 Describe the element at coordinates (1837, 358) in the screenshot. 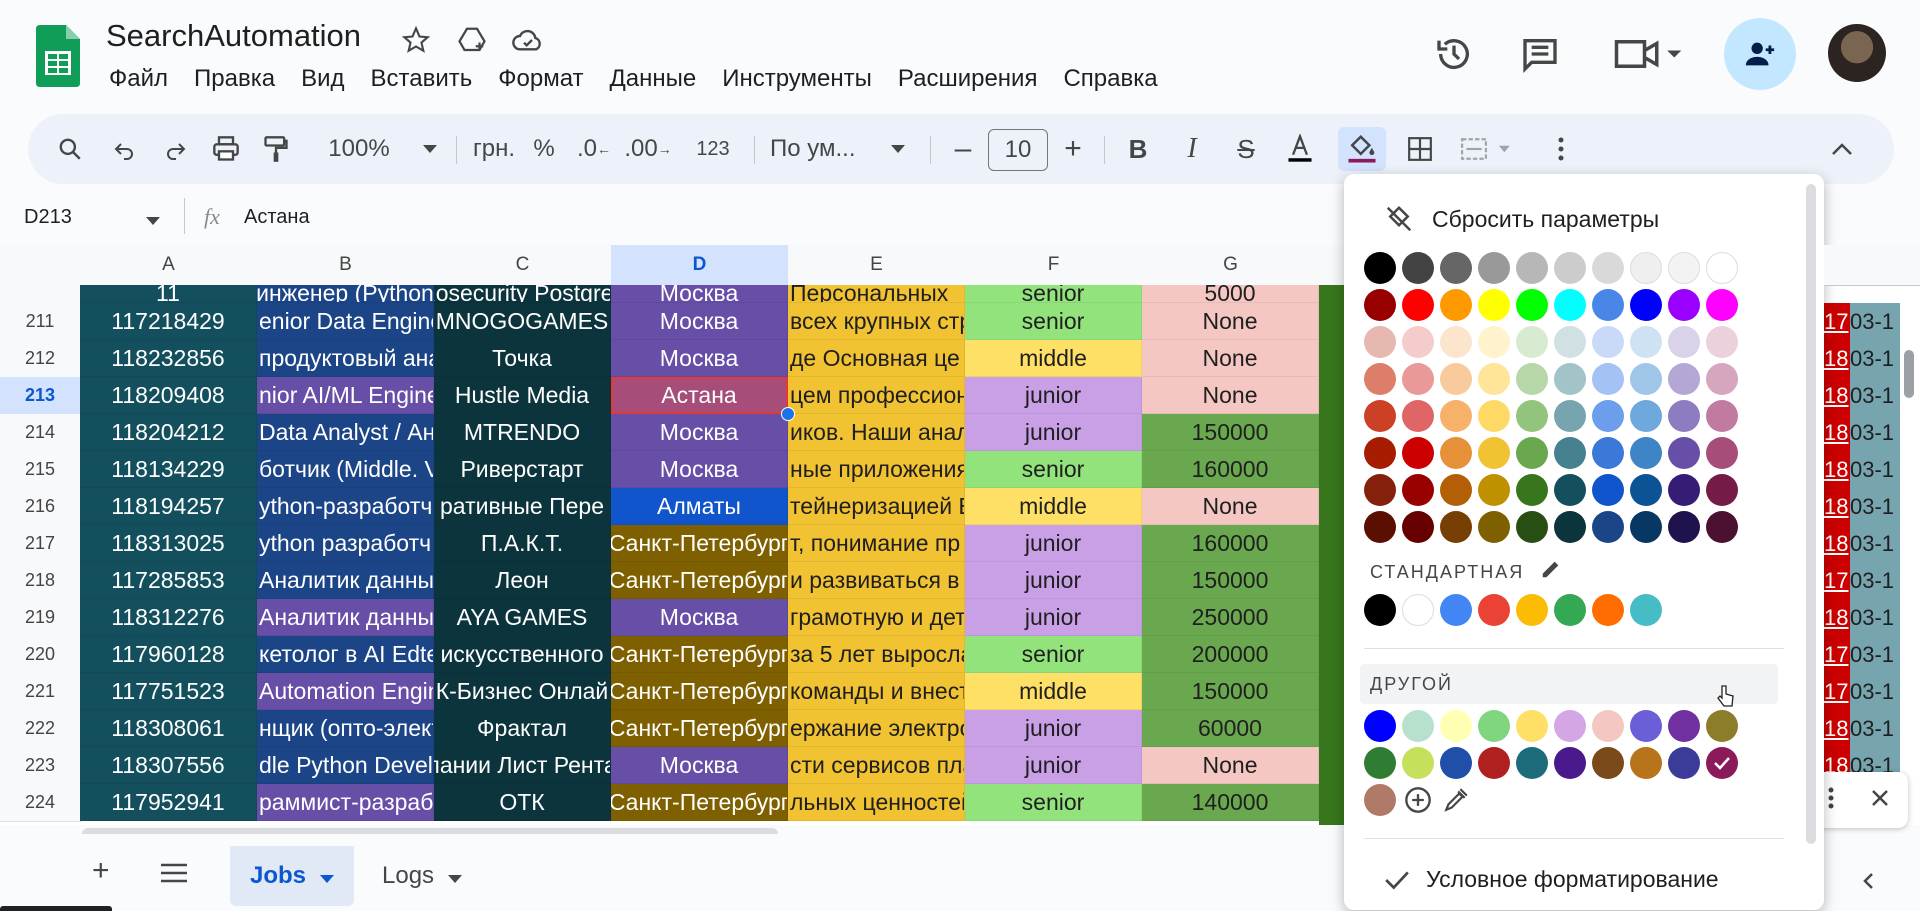

I see `cell-h-partial-212: 18` at that location.